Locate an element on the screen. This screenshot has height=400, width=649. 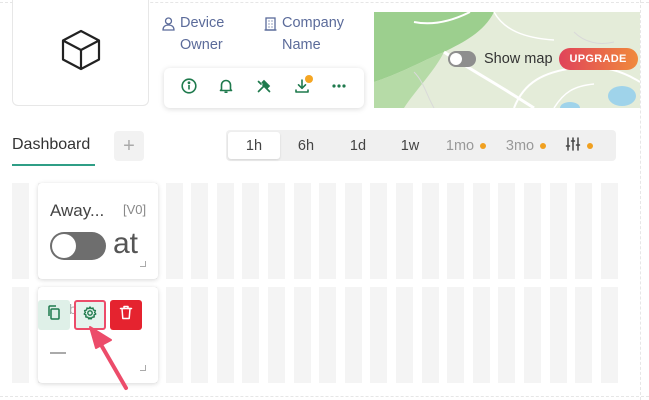
tab-active-indicator is located at coordinates (53, 165).